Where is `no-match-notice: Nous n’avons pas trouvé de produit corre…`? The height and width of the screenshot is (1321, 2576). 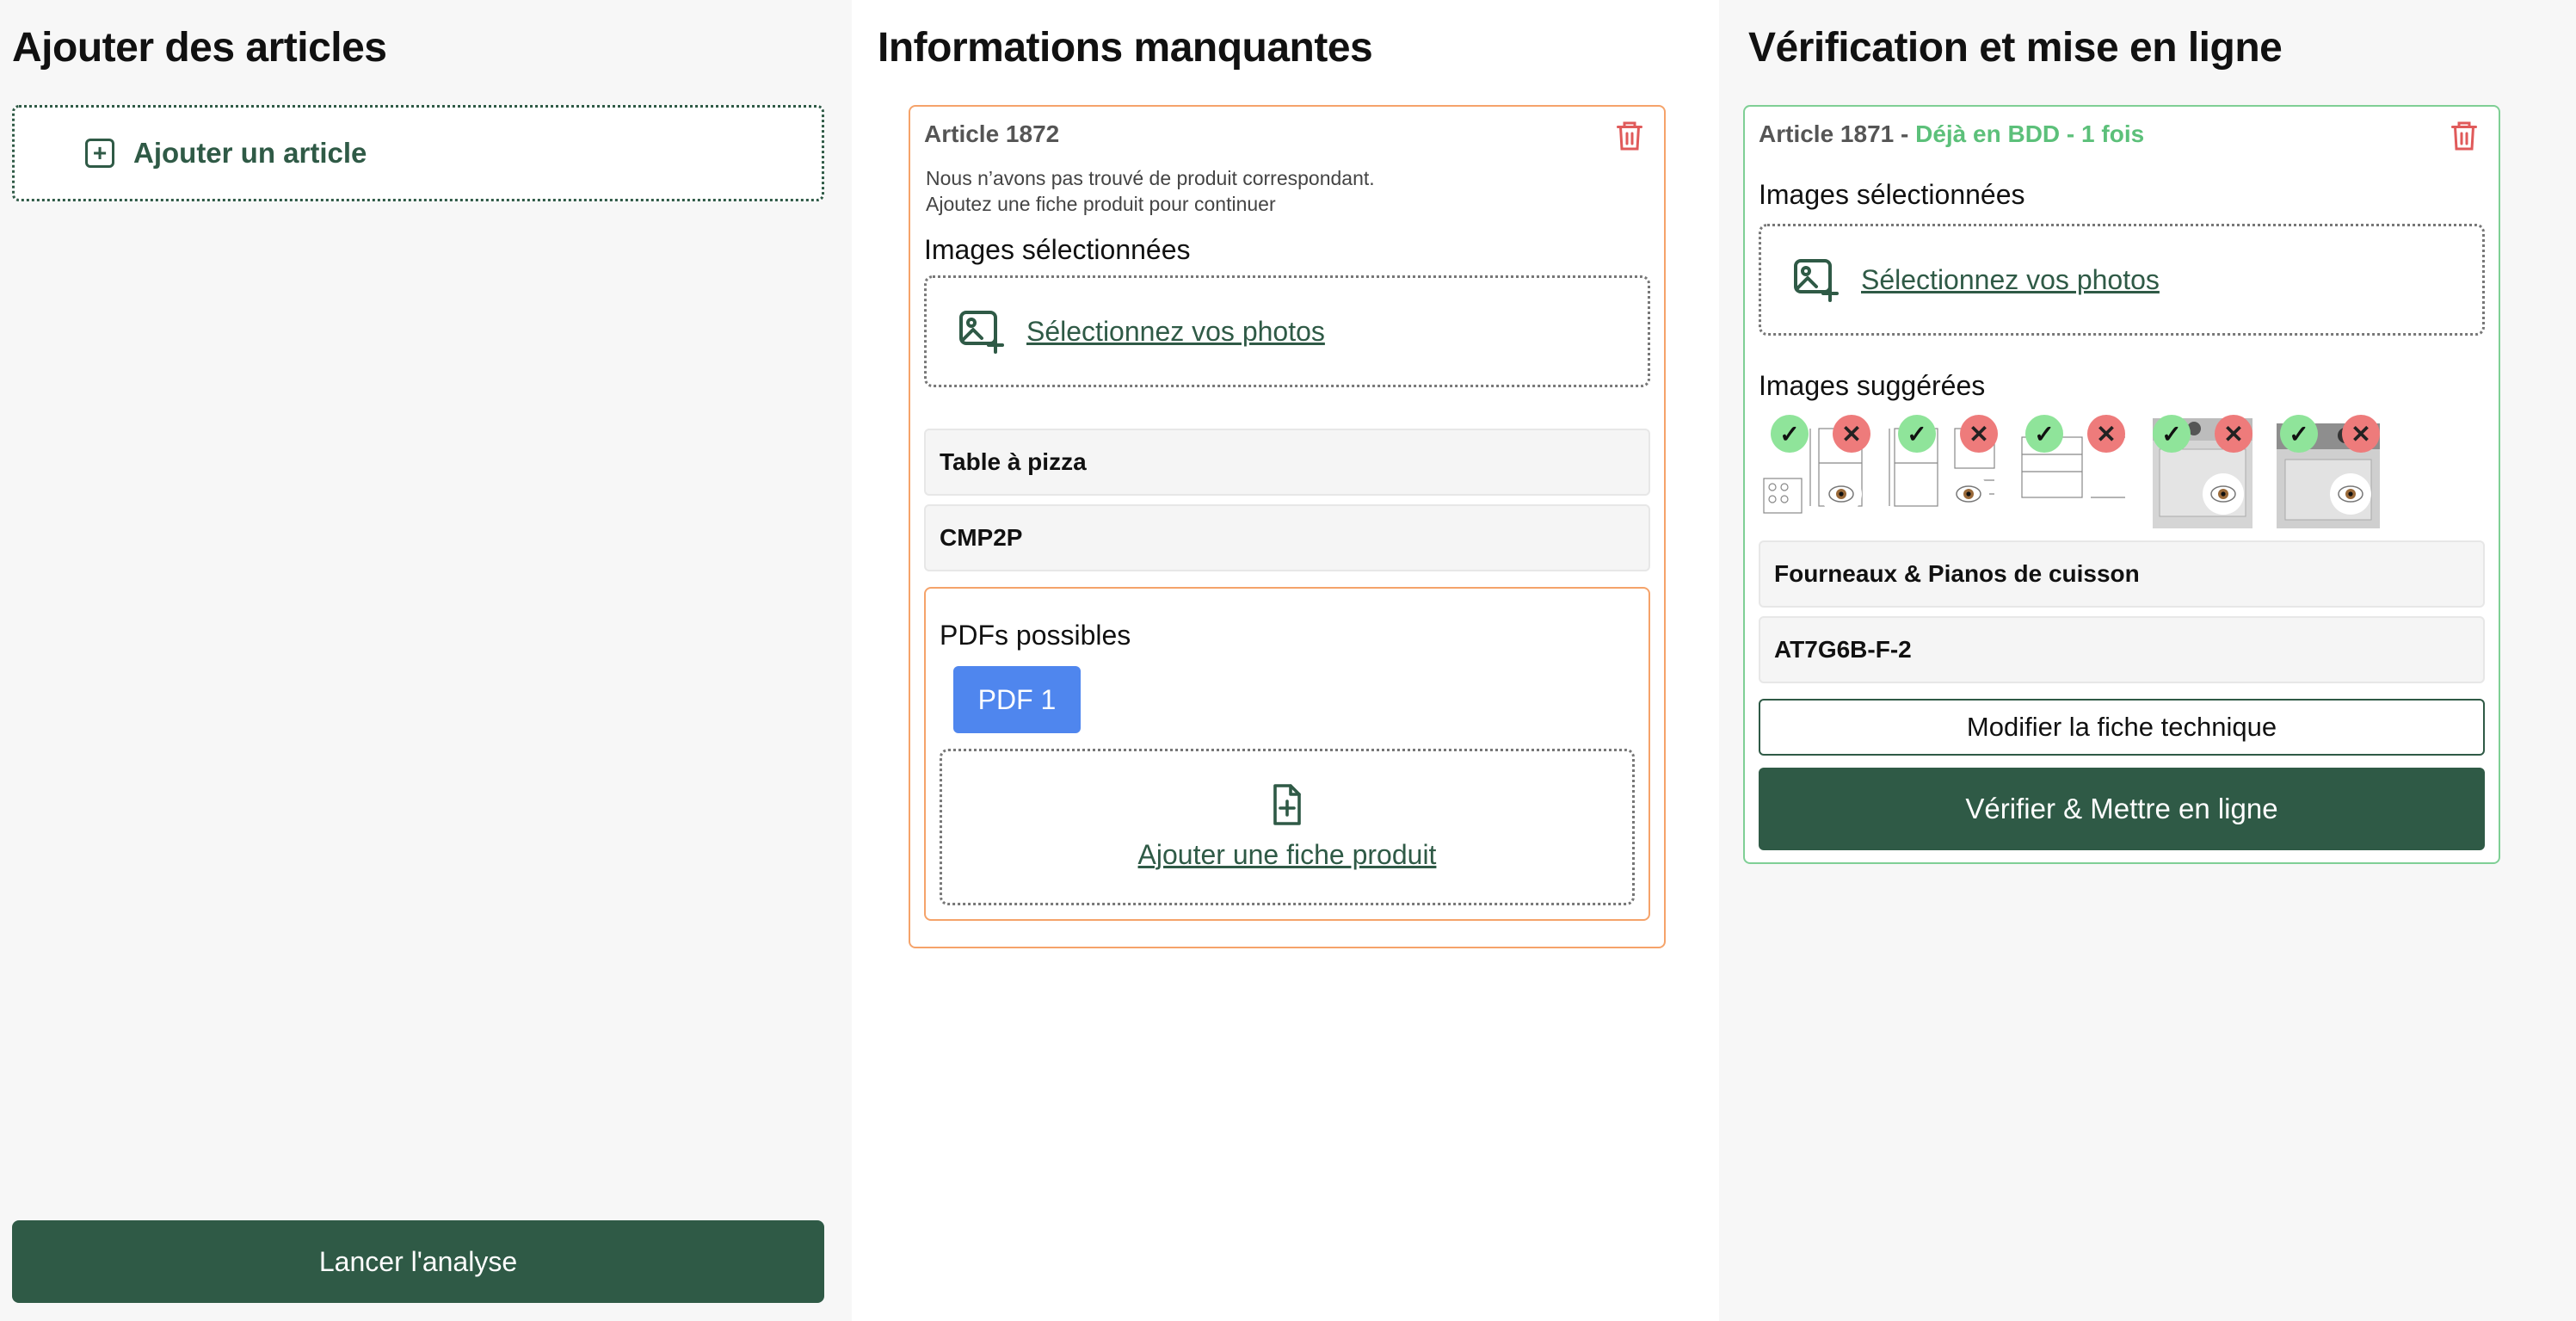 no-match-notice: Nous n’avons pas trouvé de produit corre… is located at coordinates (1151, 191).